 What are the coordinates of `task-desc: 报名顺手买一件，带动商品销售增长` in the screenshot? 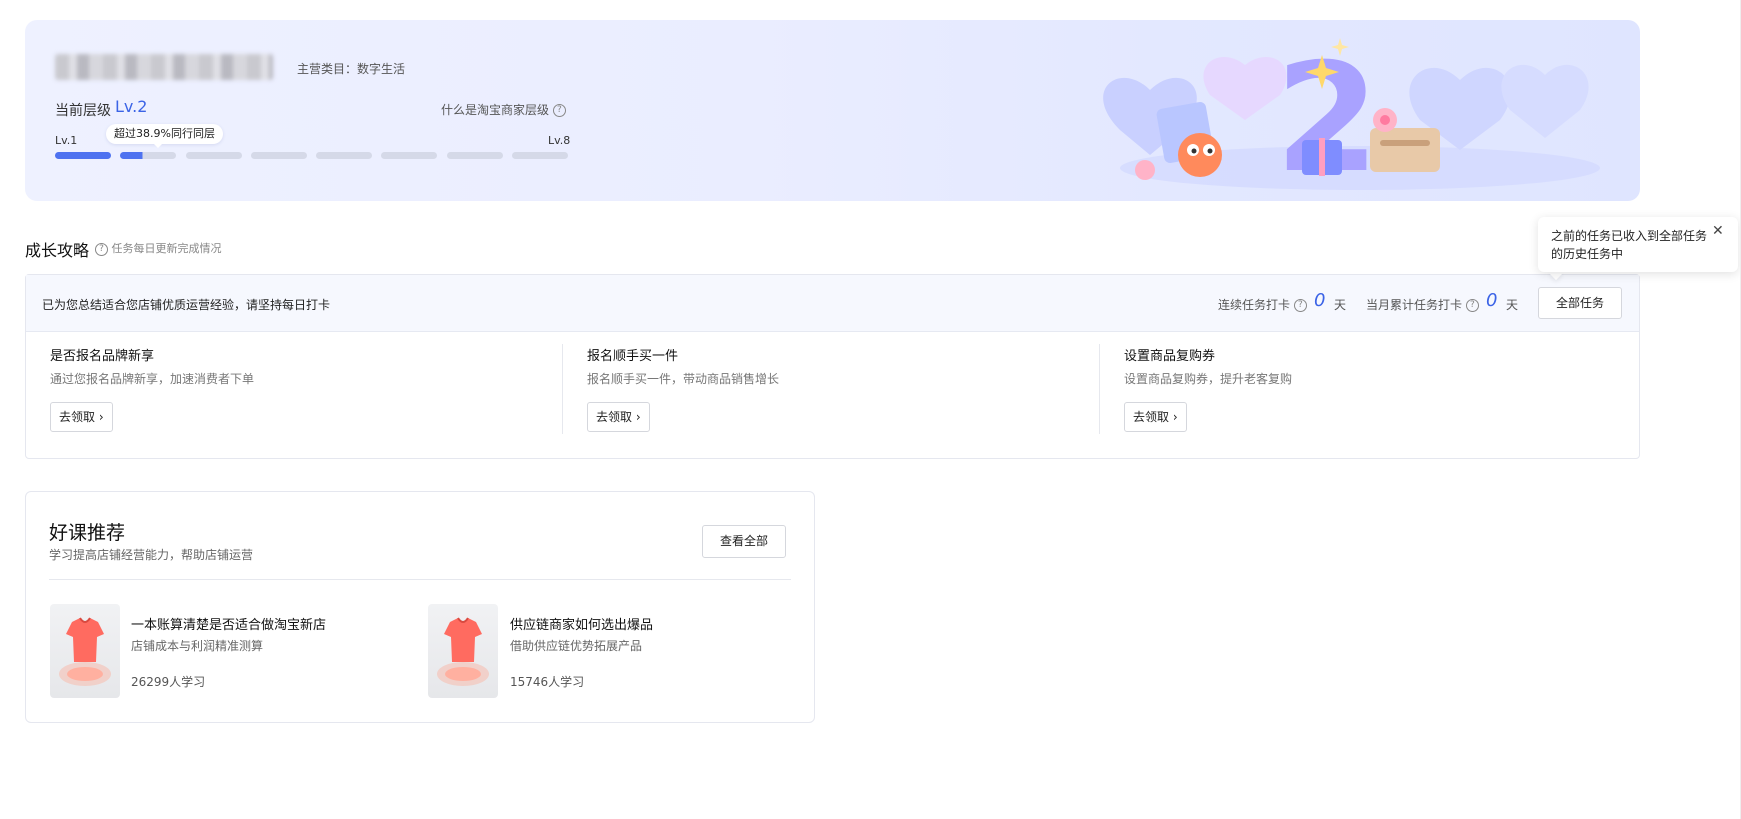 It's located at (683, 379).